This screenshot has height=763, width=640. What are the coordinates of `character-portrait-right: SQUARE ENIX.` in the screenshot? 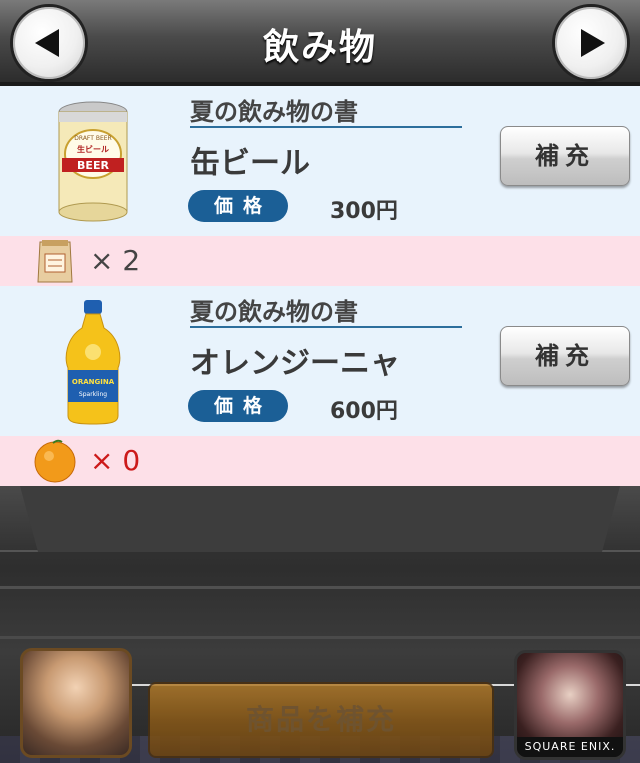 It's located at (570, 705).